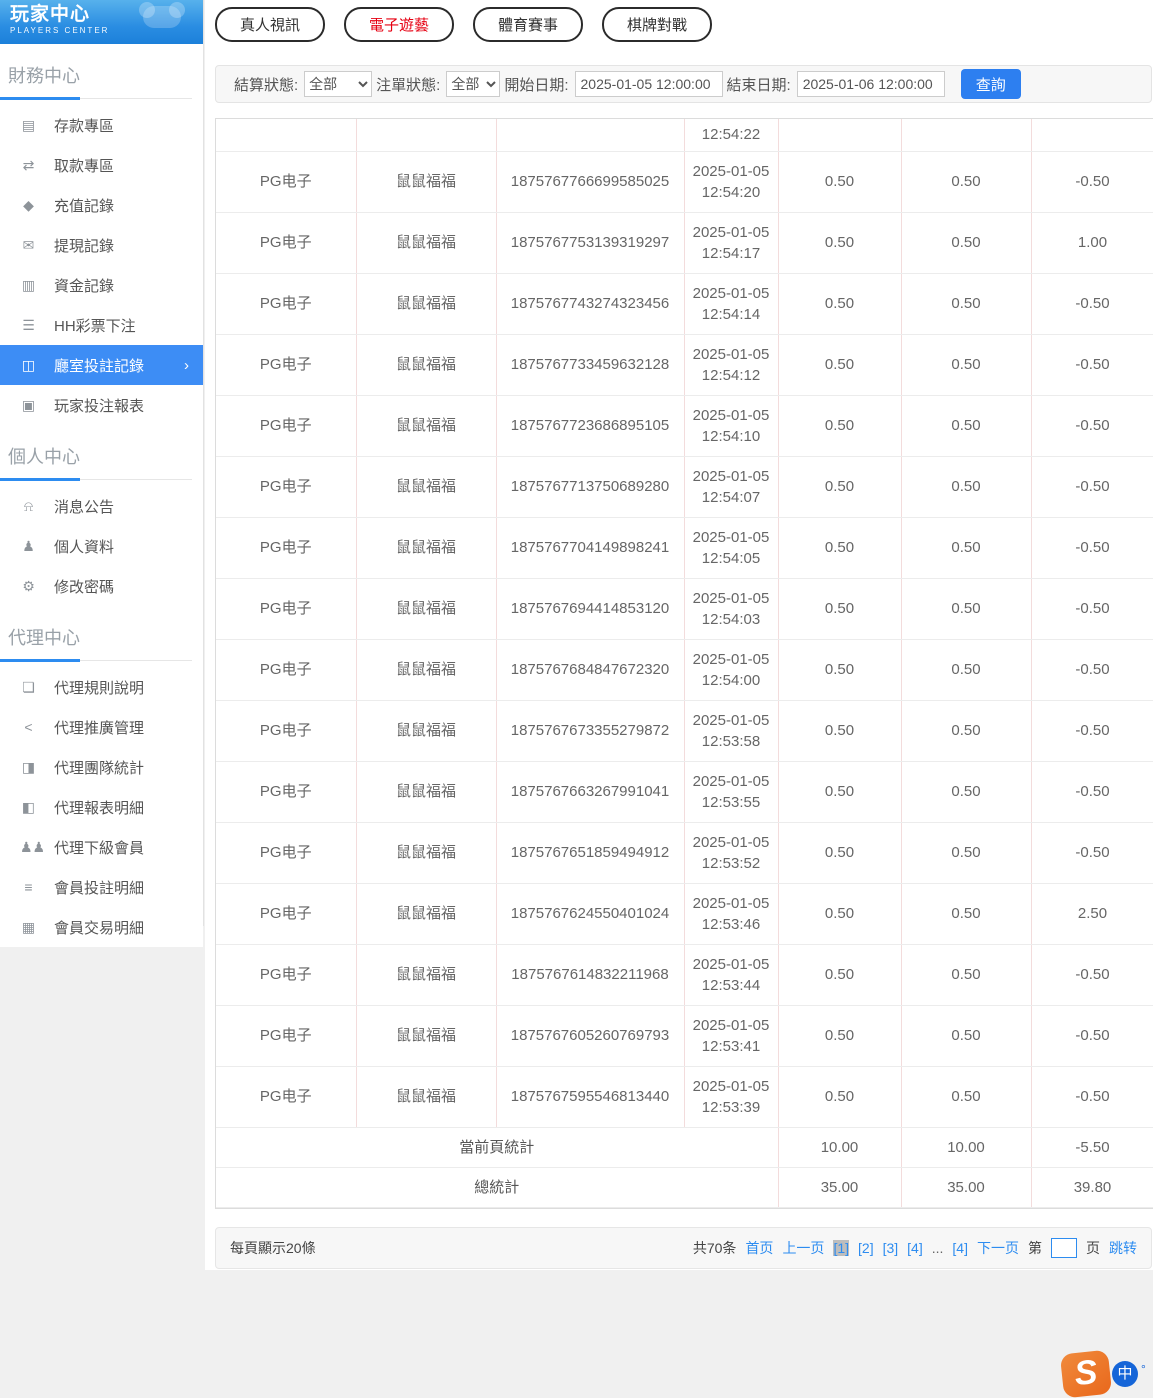 The height and width of the screenshot is (1398, 1153). Describe the element at coordinates (731, 609) in the screenshot. I see `cell-time: 2025-01-05 12:54:03` at that location.